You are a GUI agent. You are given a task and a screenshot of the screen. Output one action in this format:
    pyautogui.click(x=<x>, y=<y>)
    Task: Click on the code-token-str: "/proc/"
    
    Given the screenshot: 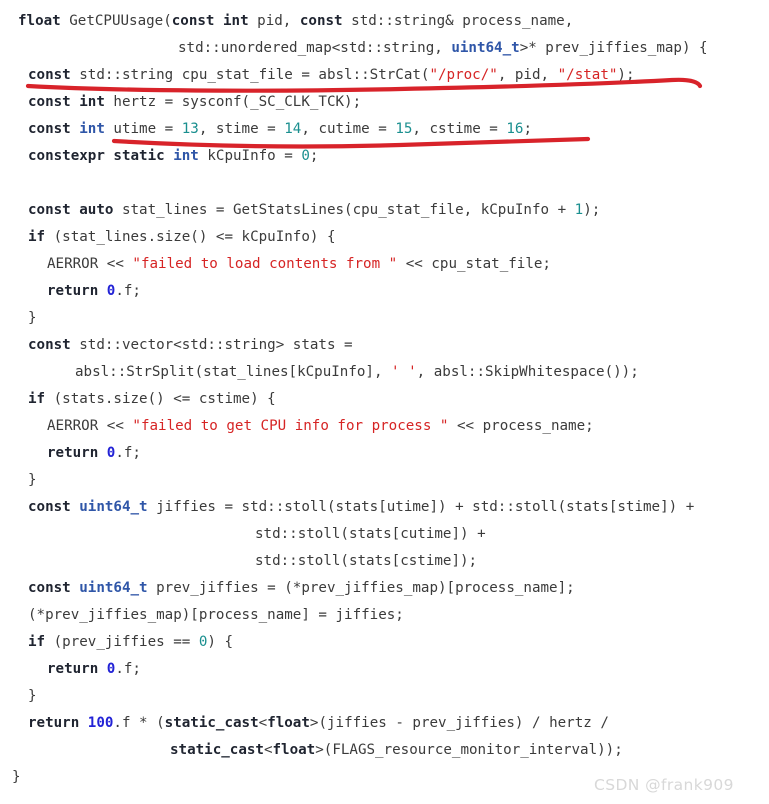 What is the action you would take?
    pyautogui.click(x=463, y=75)
    